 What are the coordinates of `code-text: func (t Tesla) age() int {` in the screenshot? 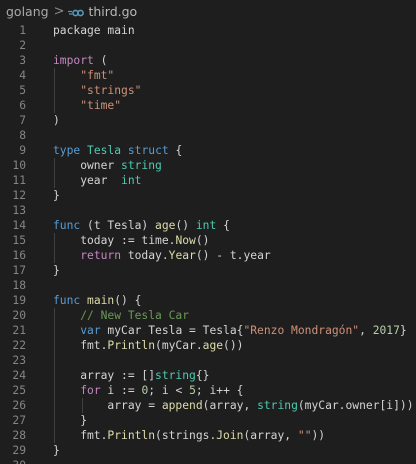 It's located at (141, 225).